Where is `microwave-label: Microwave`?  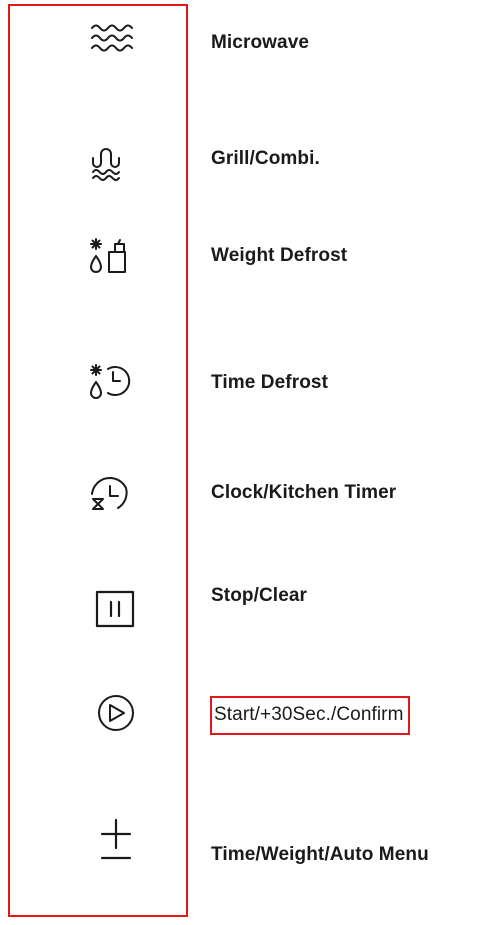
microwave-label: Microwave is located at coordinates (260, 42).